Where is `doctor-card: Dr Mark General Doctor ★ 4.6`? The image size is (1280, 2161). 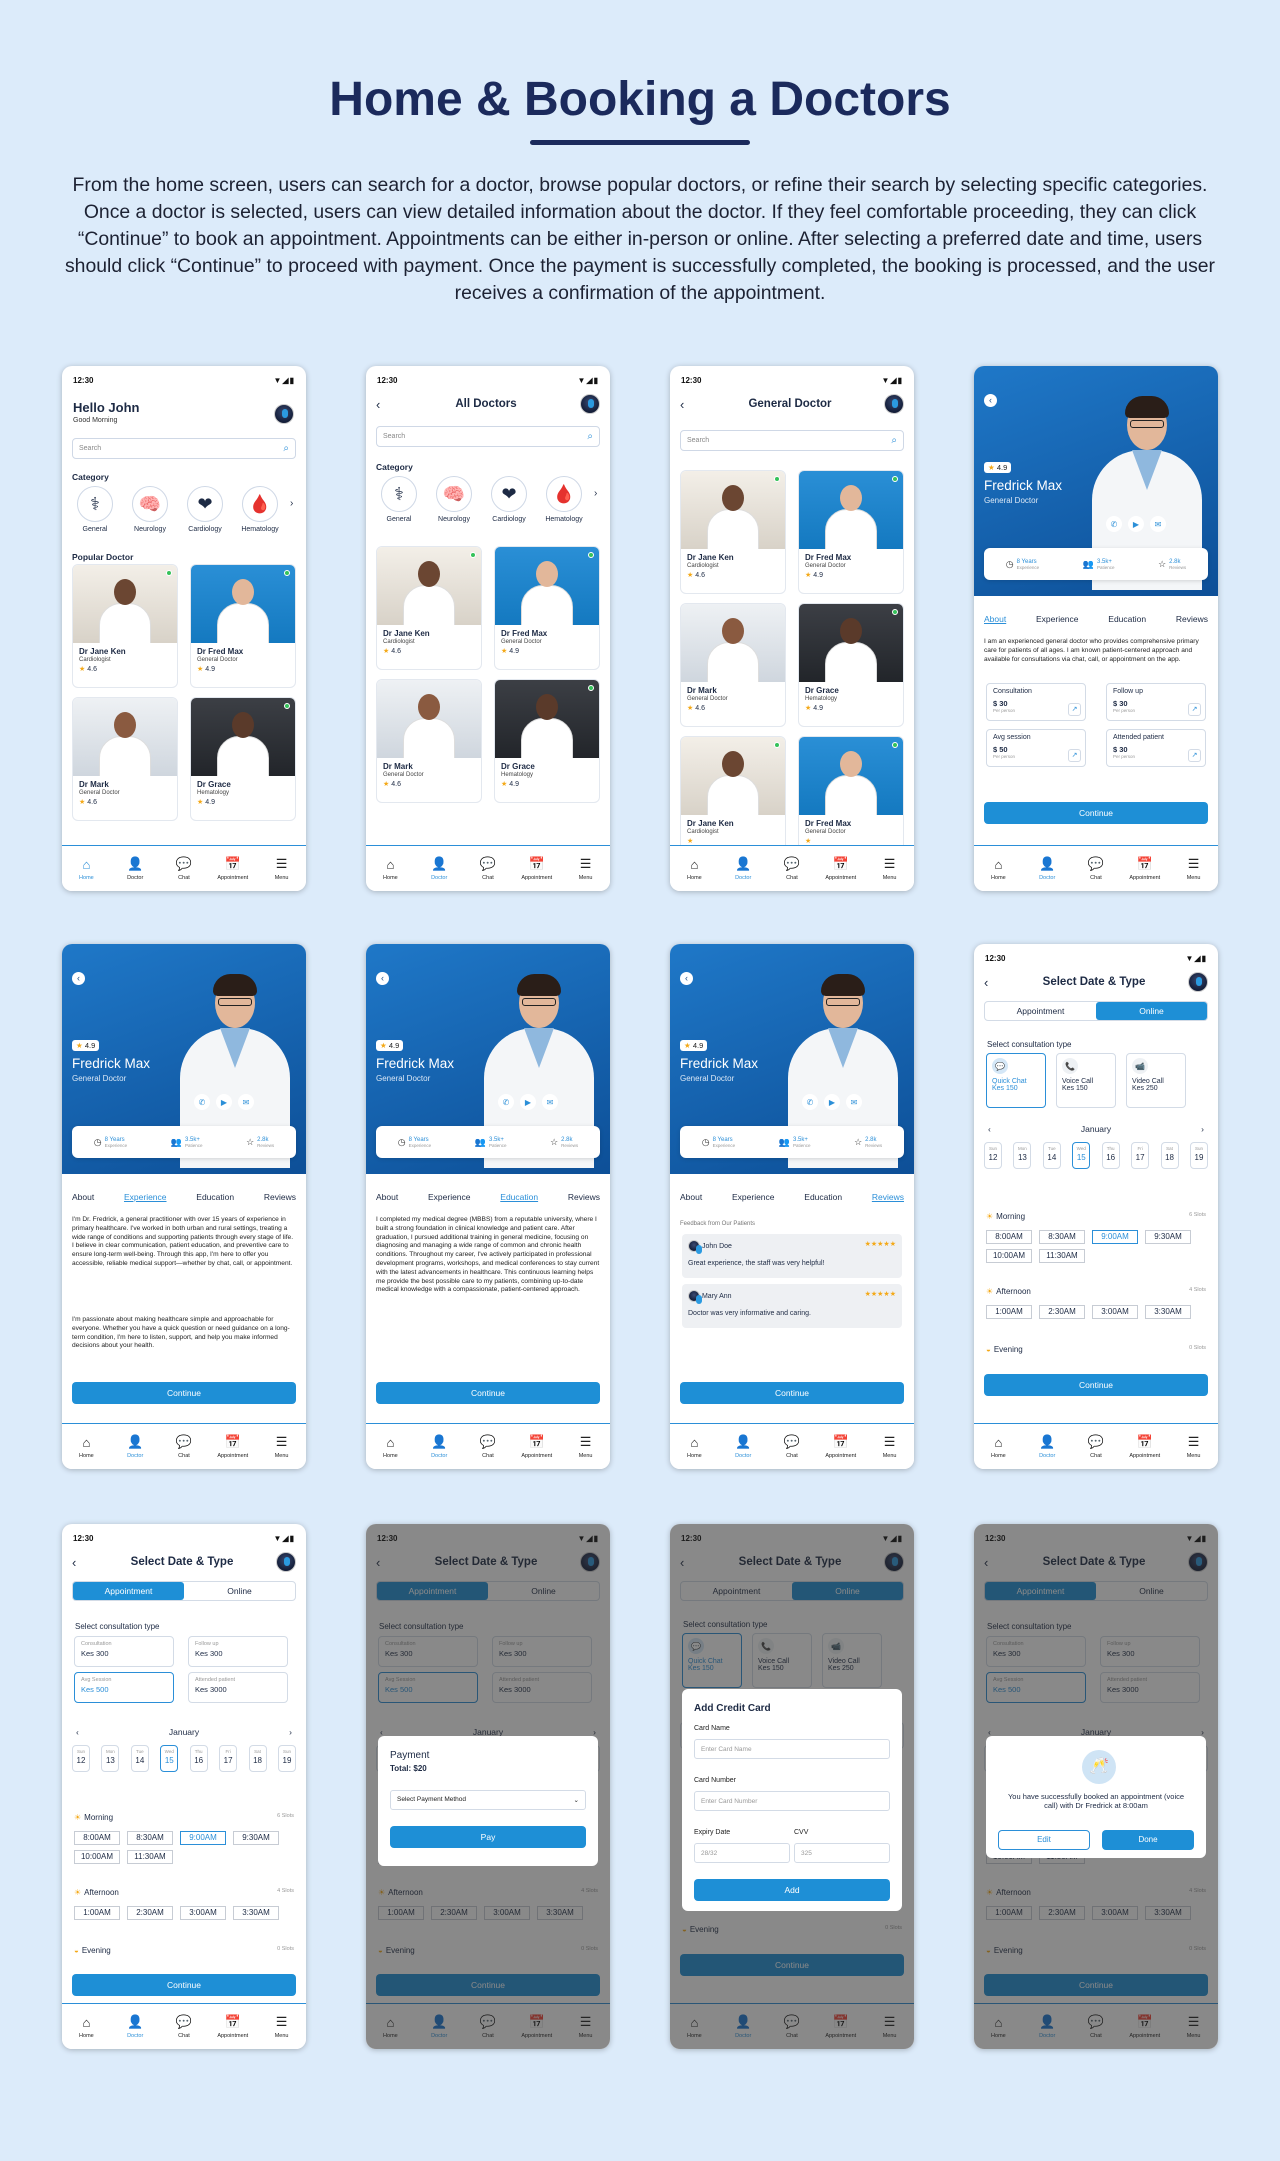 doctor-card: Dr Mark General Doctor ★ 4.6 is located at coordinates (429, 741).